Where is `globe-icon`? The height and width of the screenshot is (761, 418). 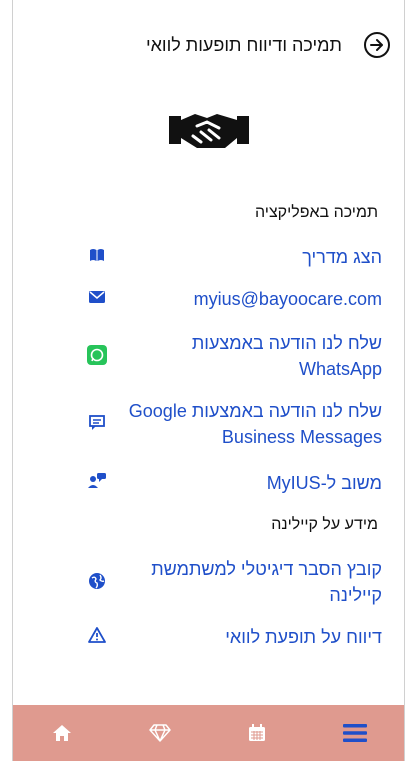 globe-icon is located at coordinates (97, 581).